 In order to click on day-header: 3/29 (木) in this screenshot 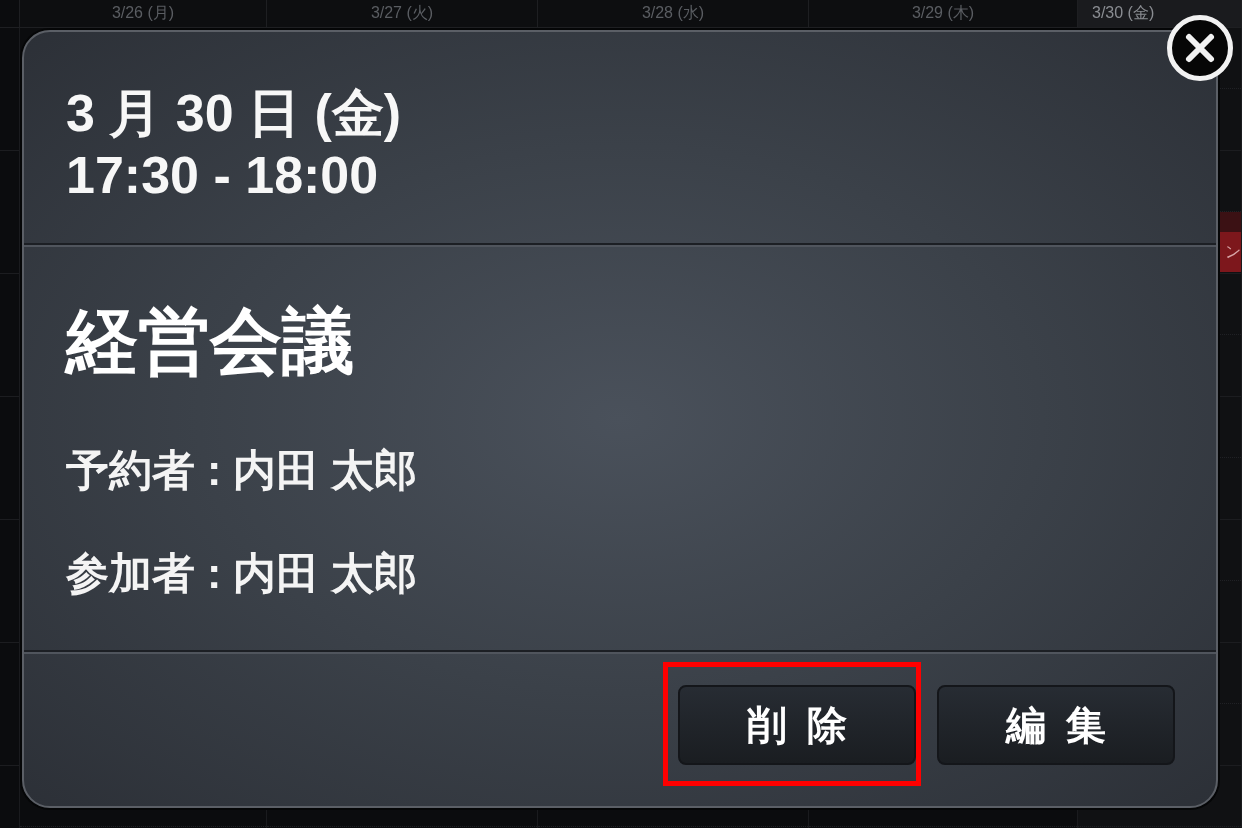, I will do `click(943, 12)`.